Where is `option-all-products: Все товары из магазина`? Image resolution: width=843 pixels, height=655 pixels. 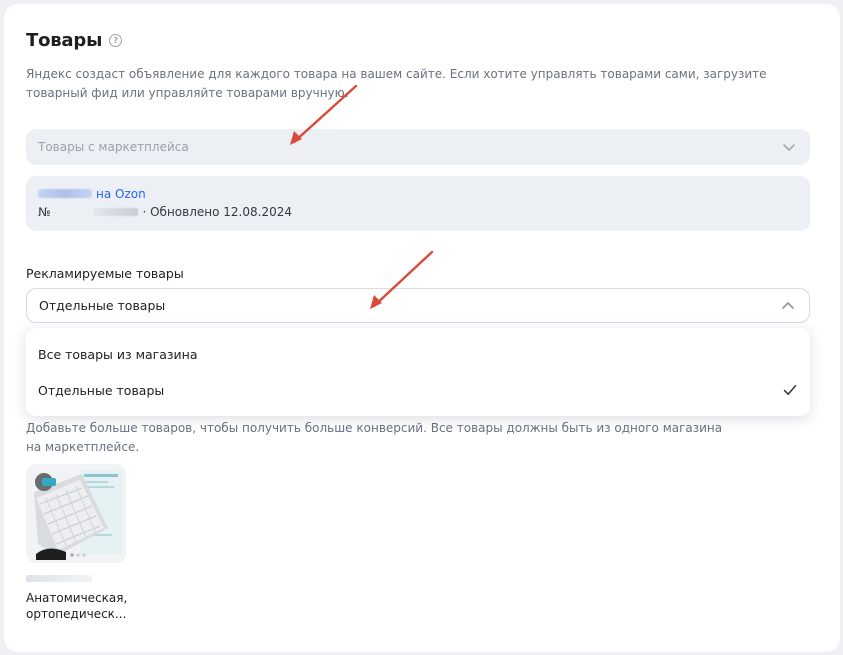 option-all-products: Все товары из магазина is located at coordinates (418, 354).